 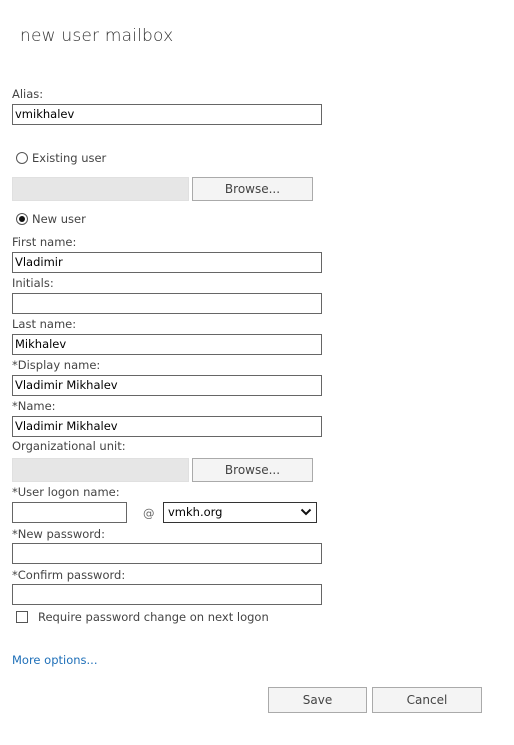 I want to click on name-label: *Name:, so click(x=34, y=406).